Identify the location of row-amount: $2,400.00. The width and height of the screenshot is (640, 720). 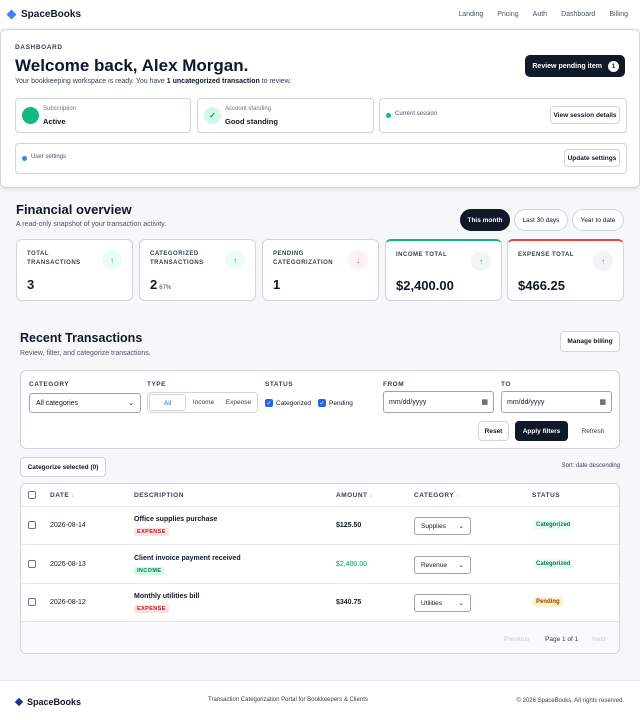
(352, 564).